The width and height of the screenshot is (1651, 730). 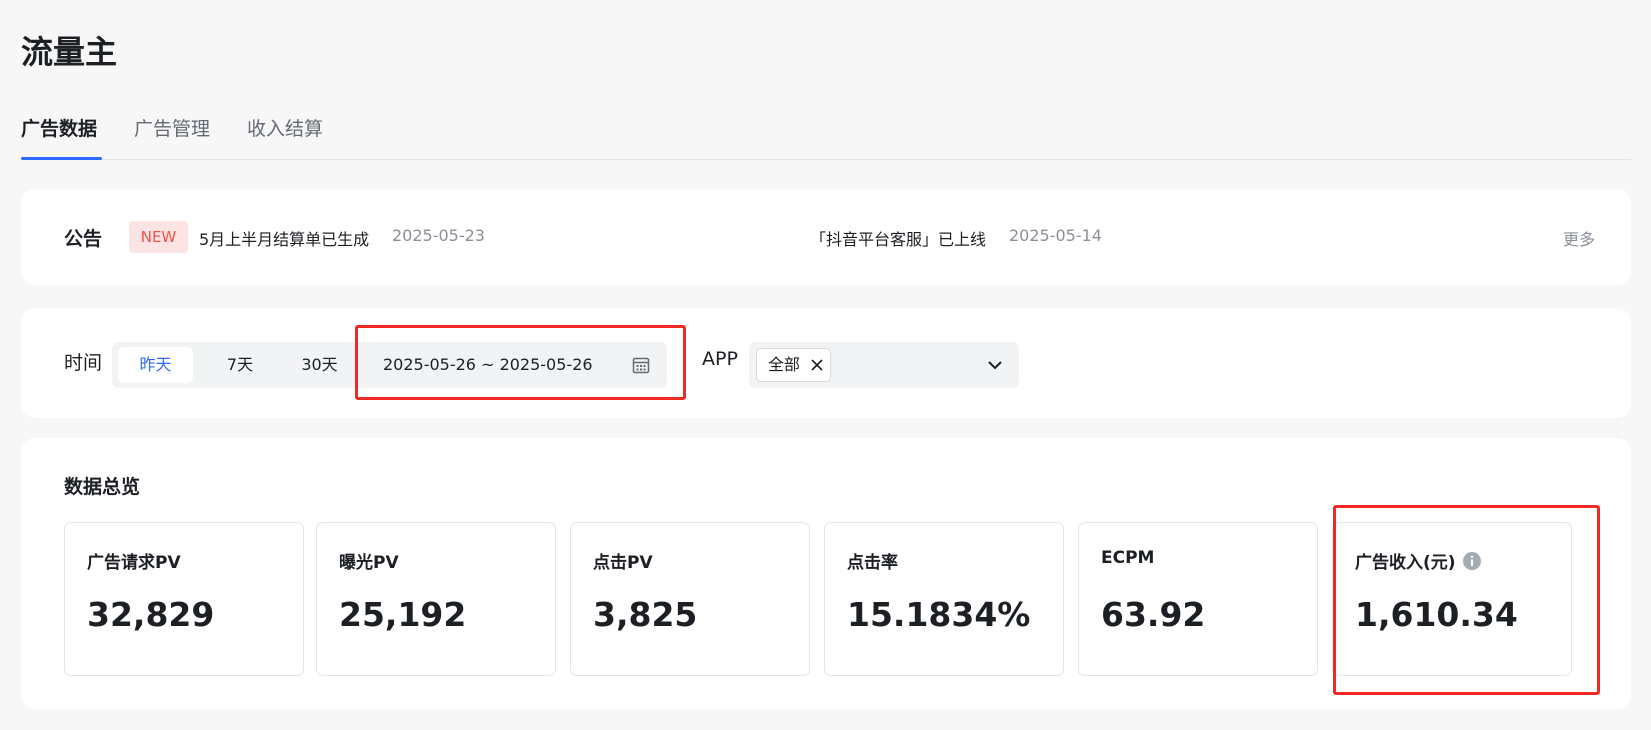 What do you see at coordinates (284, 238) in the screenshot?
I see `announcement-link: 5月上半月结算单已生成` at bounding box center [284, 238].